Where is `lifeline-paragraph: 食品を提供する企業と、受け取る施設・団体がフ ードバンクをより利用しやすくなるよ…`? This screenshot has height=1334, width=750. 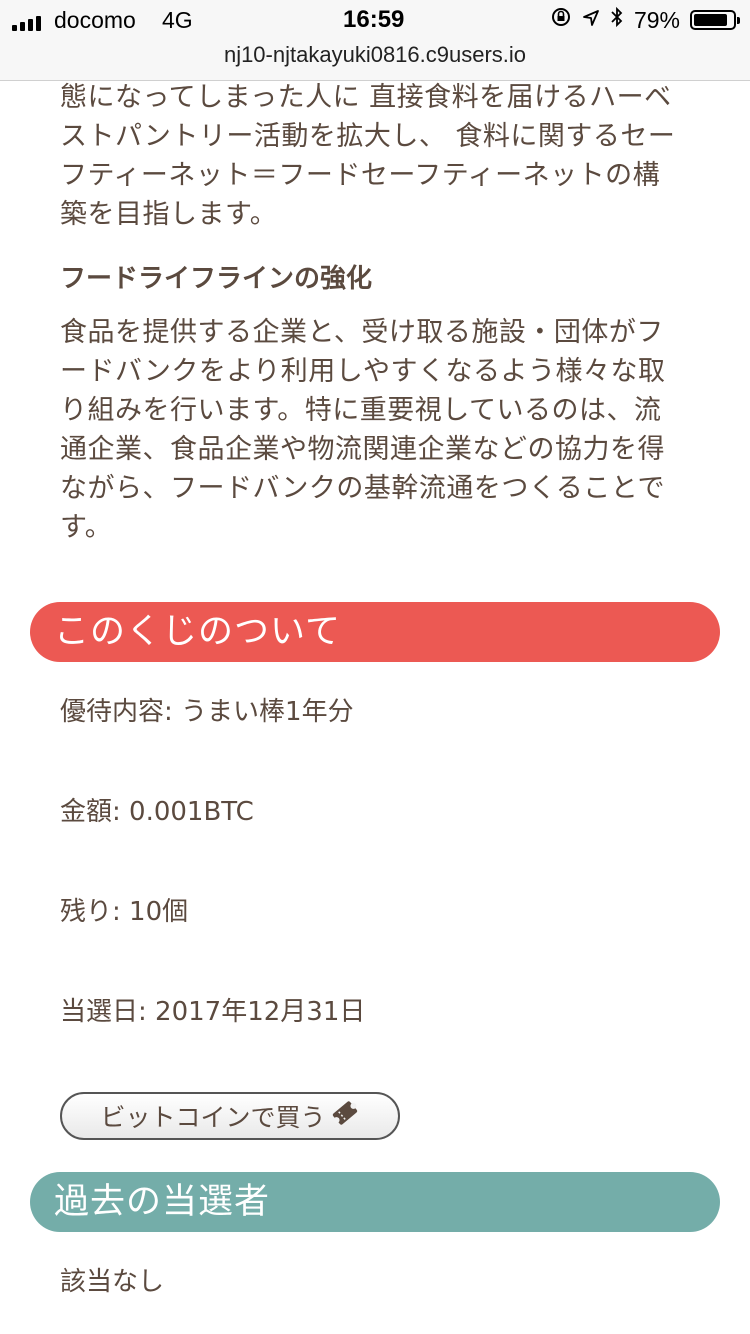
lifeline-paragraph: 食品を提供する企業と、受け取る施設・団体がフ ードバンクをより利用しやすくなるよ… is located at coordinates (370, 430).